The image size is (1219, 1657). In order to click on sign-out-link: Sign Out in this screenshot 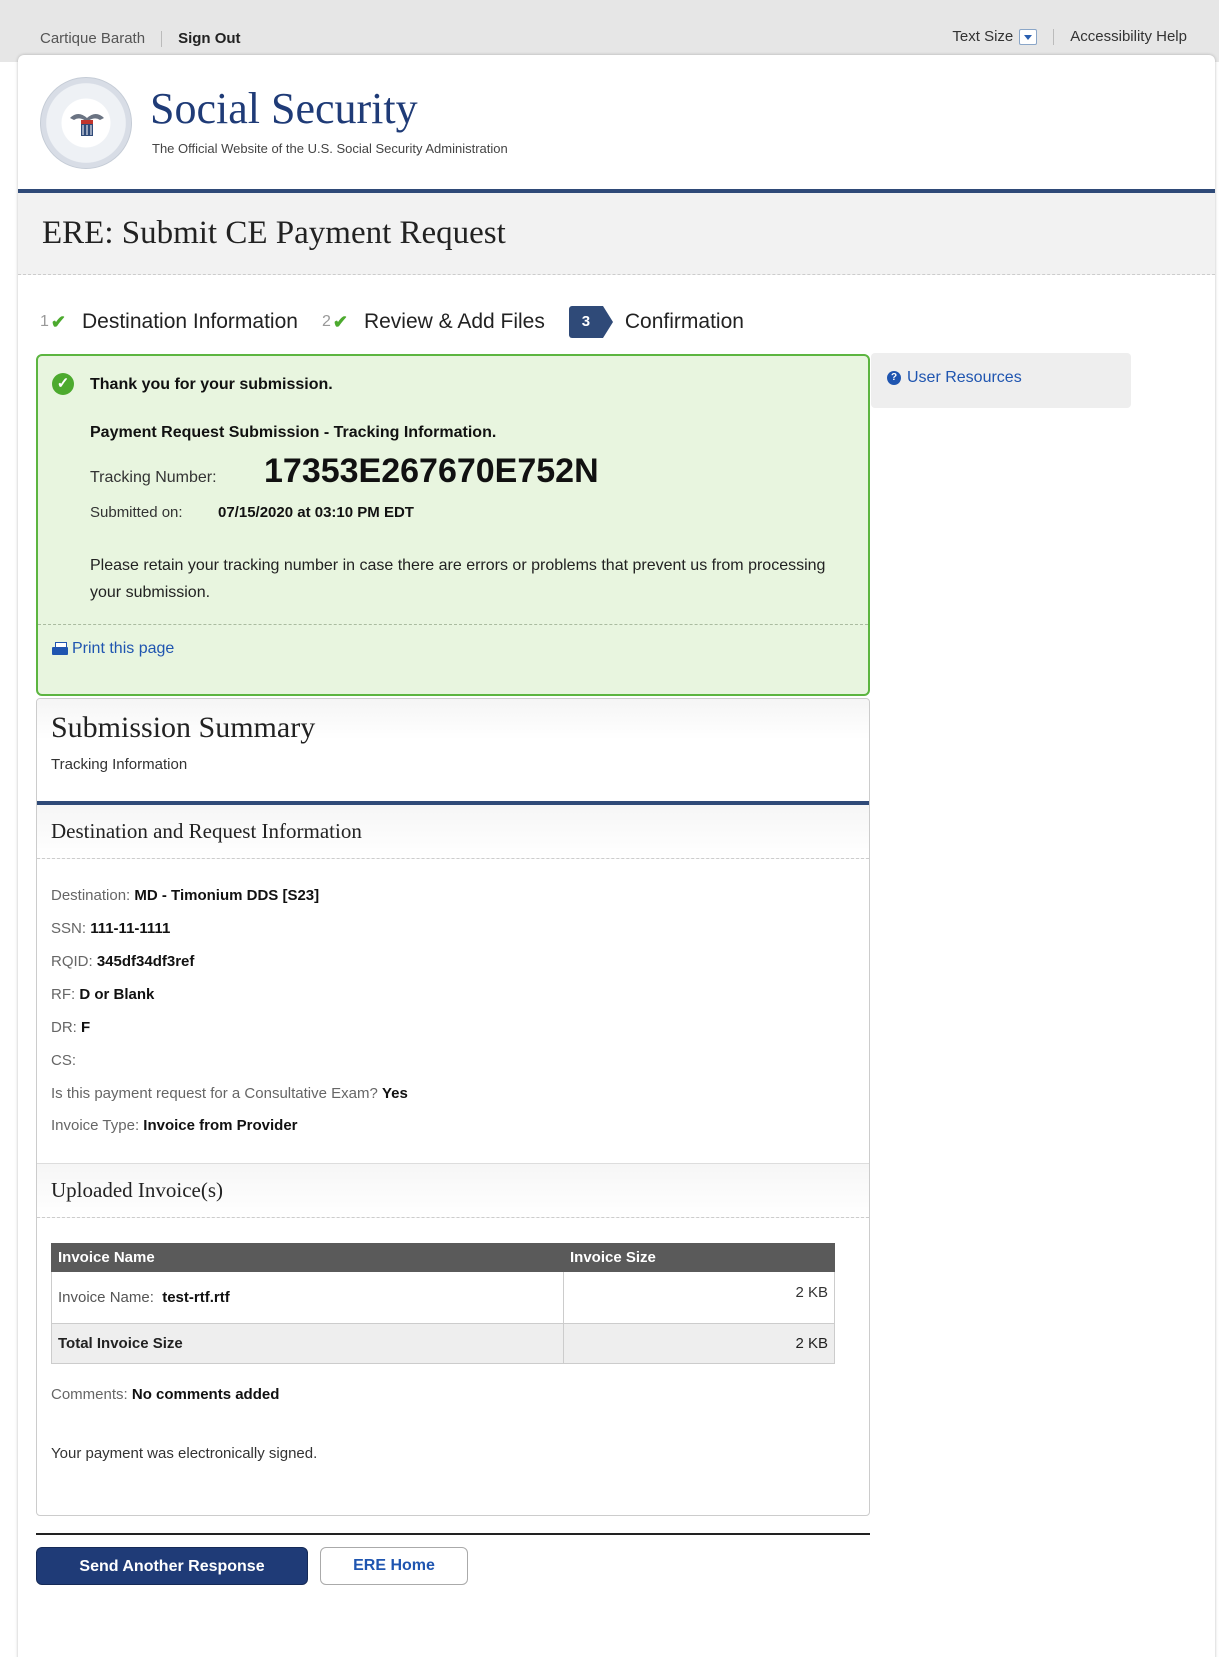, I will do `click(209, 38)`.